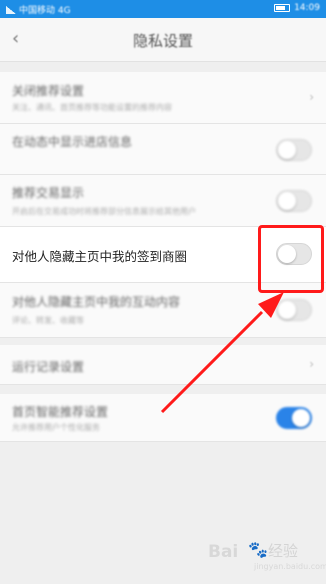 This screenshot has width=326, height=584. I want to click on status-bar-right: 14:09, so click(297, 8).